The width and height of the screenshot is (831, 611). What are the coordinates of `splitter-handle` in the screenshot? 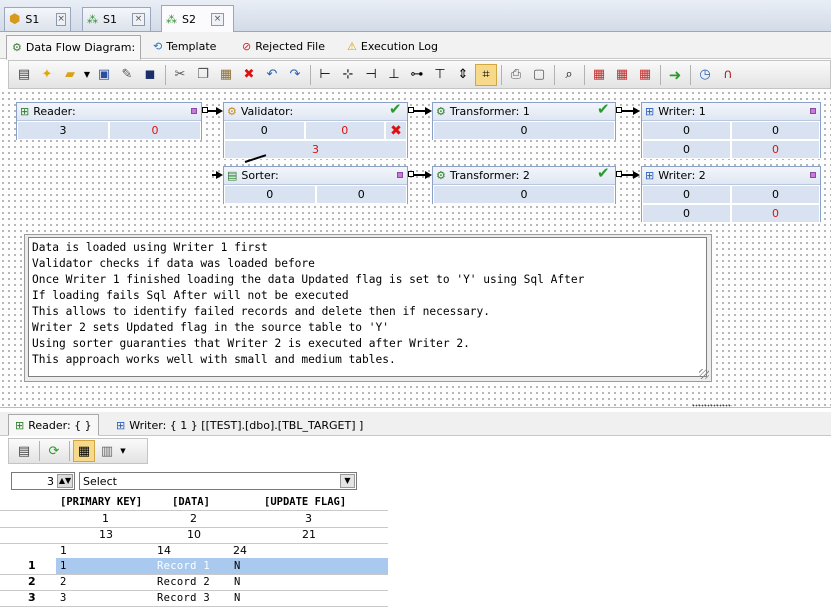 It's located at (712, 405).